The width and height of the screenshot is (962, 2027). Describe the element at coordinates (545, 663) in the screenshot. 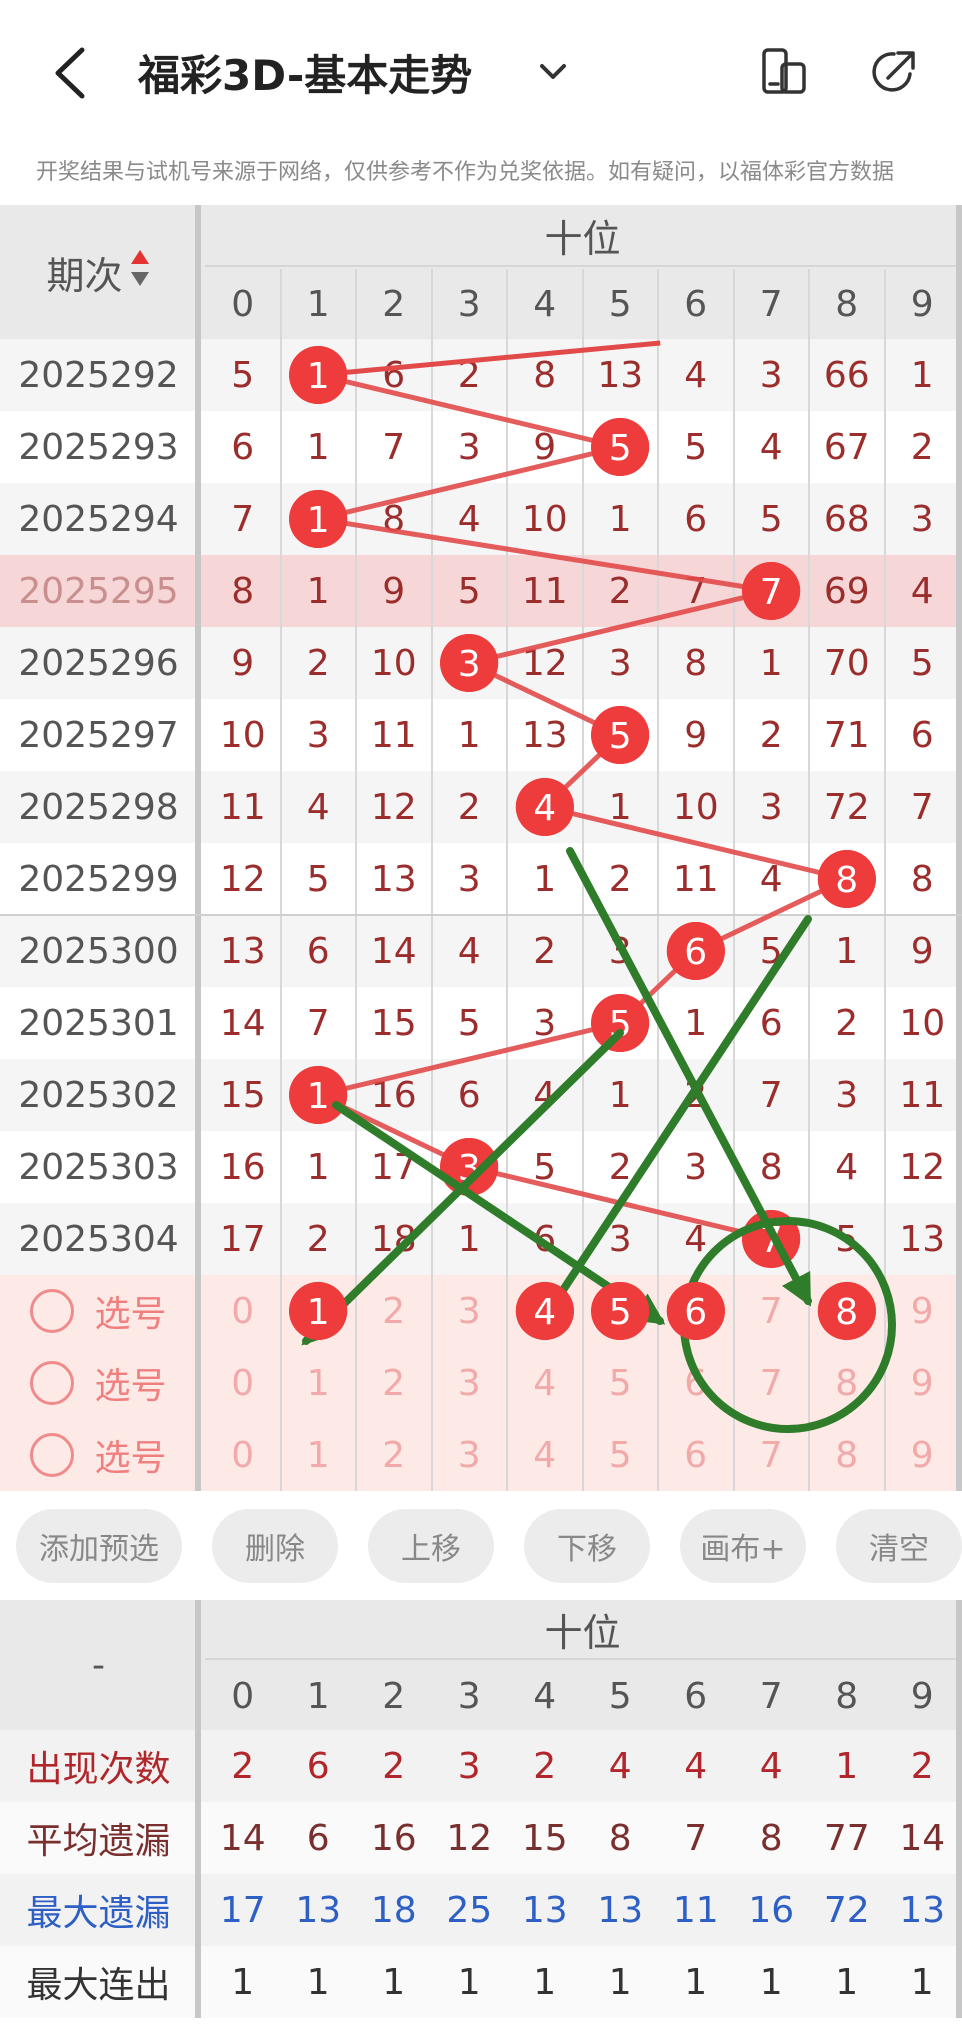

I see `trend-cell: 12` at that location.